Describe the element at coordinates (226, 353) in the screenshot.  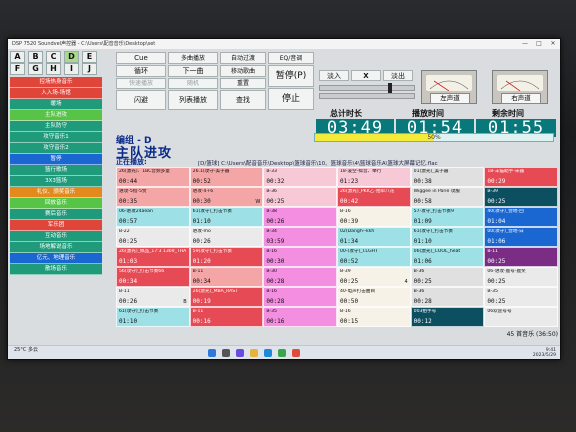
I see `search-icon` at that location.